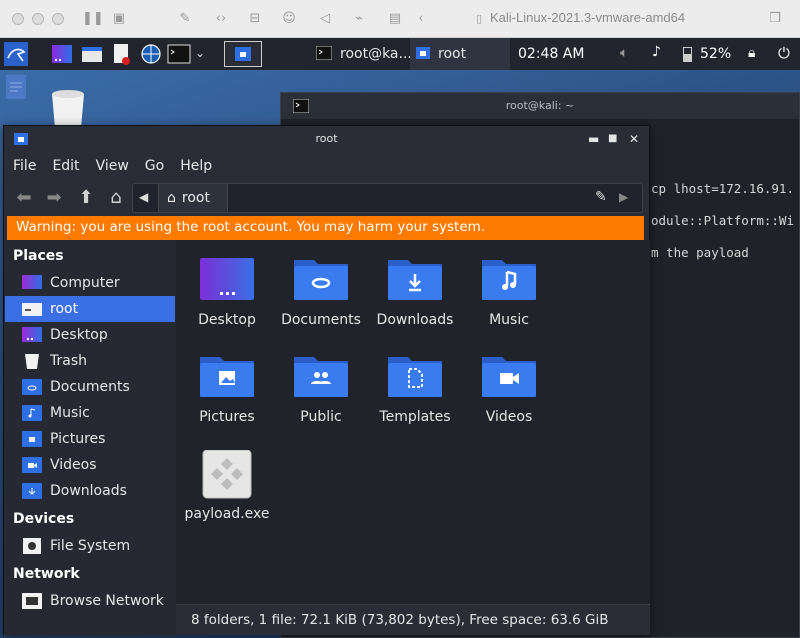  I want to click on menu-help: Help, so click(196, 166).